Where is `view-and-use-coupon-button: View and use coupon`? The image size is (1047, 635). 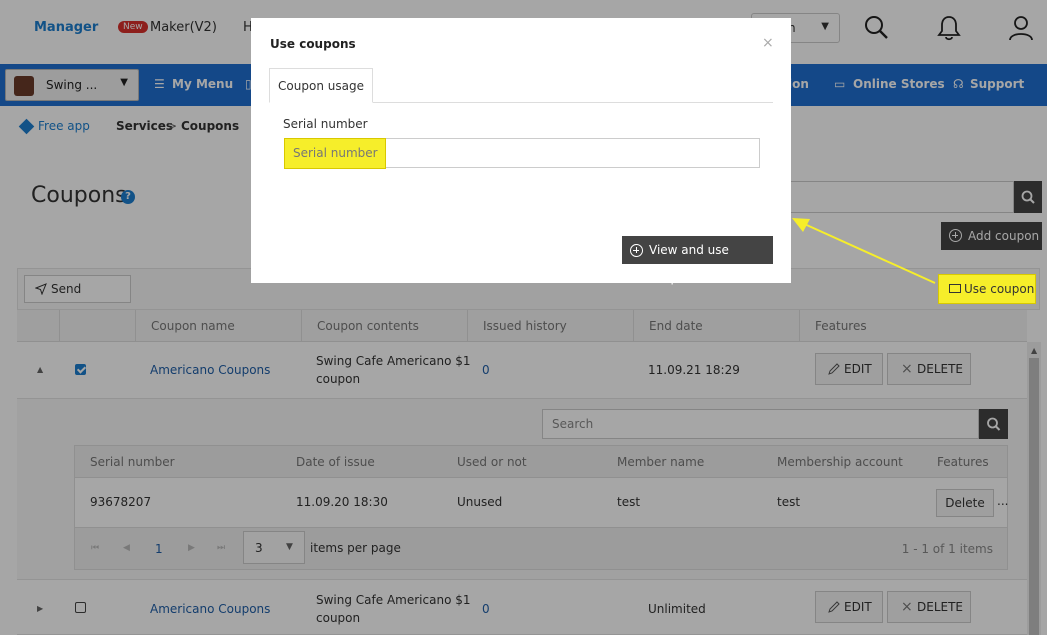 view-and-use-coupon-button: View and use coupon is located at coordinates (697, 260).